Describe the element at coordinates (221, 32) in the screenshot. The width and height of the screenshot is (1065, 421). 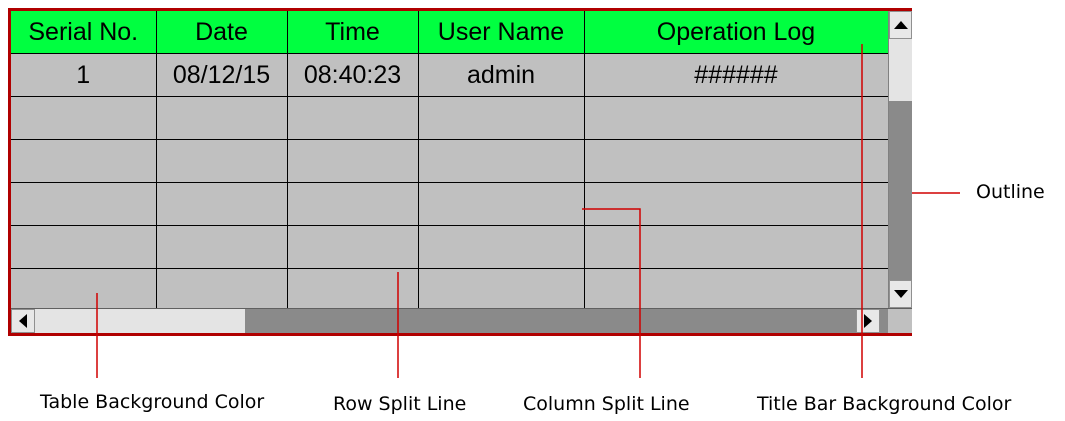
I see `header-date: Date` at that location.